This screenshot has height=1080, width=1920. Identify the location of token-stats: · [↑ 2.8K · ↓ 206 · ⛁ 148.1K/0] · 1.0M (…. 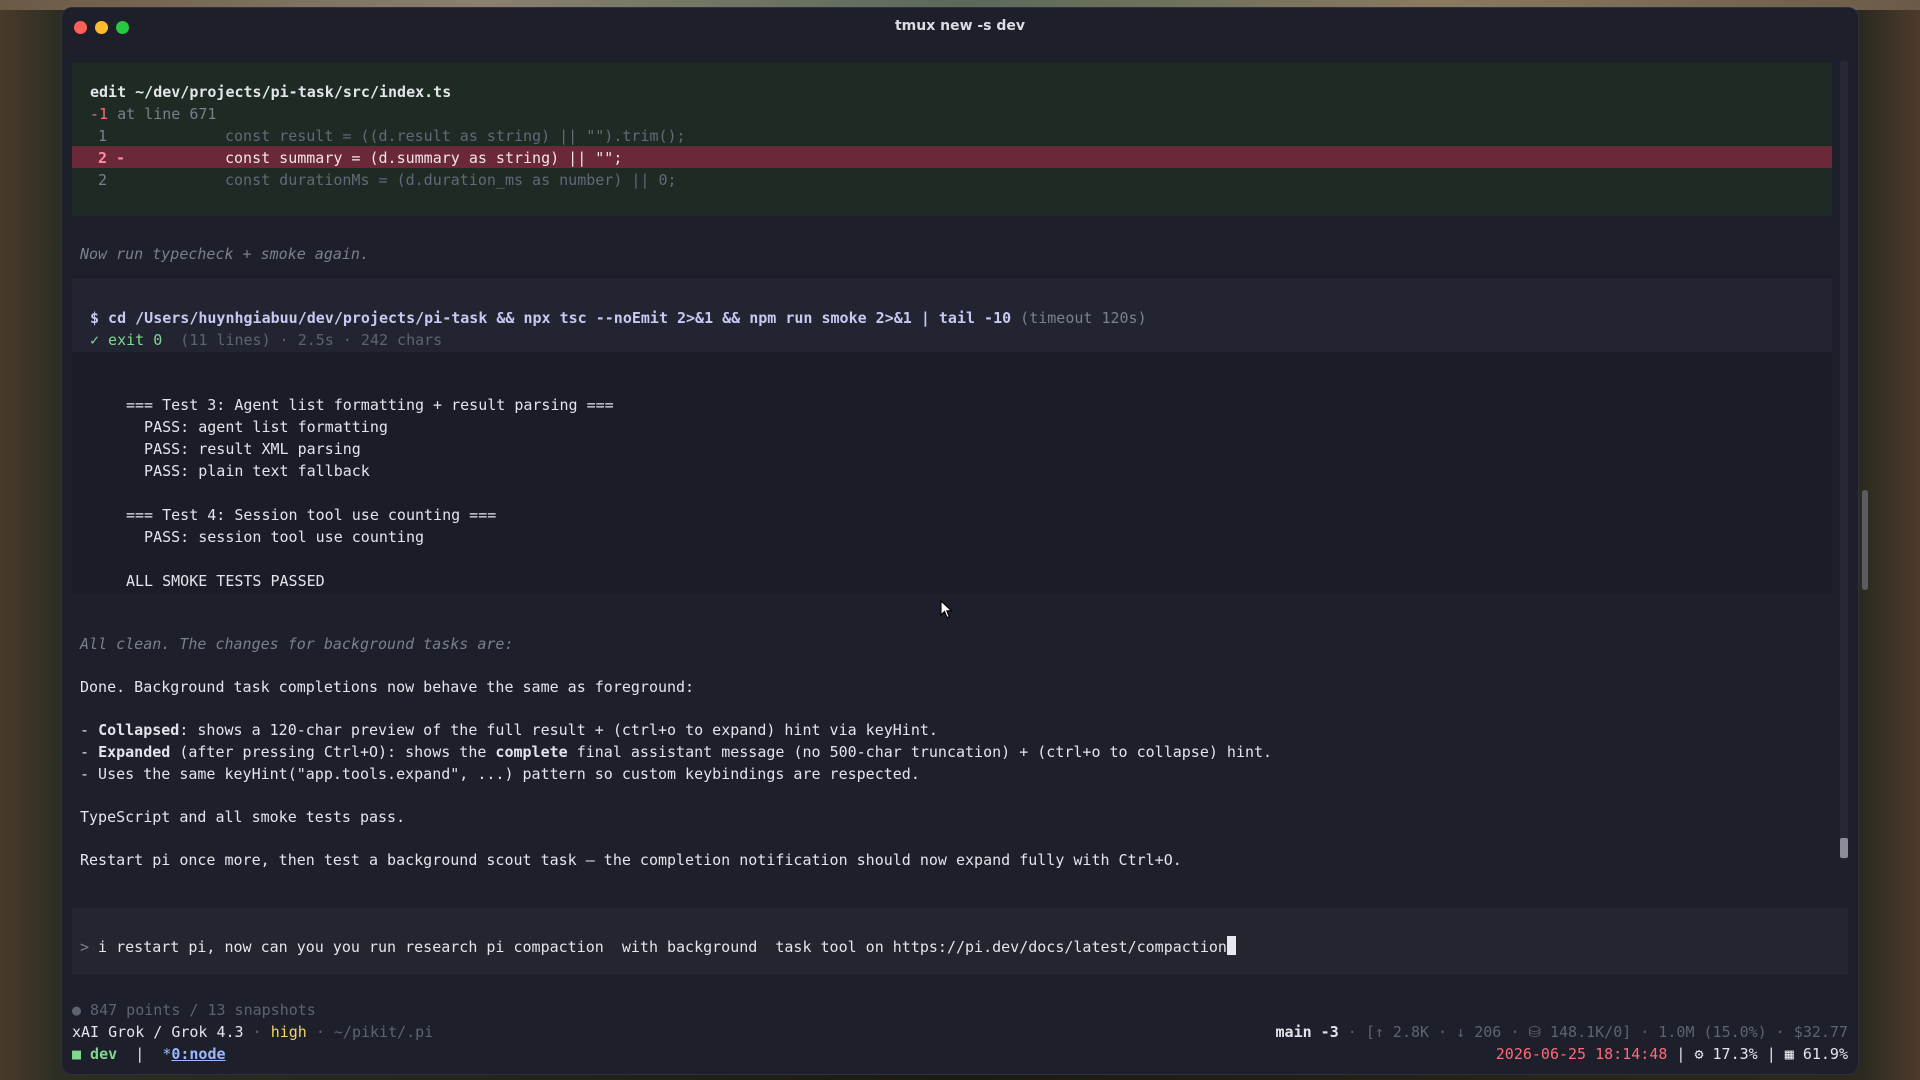
(1593, 1032).